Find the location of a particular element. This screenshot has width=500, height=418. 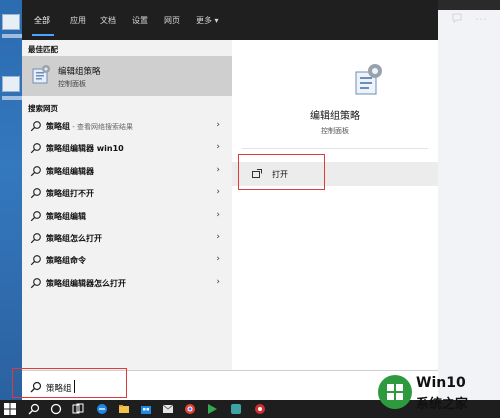

file-explorer-icon is located at coordinates (124, 409).